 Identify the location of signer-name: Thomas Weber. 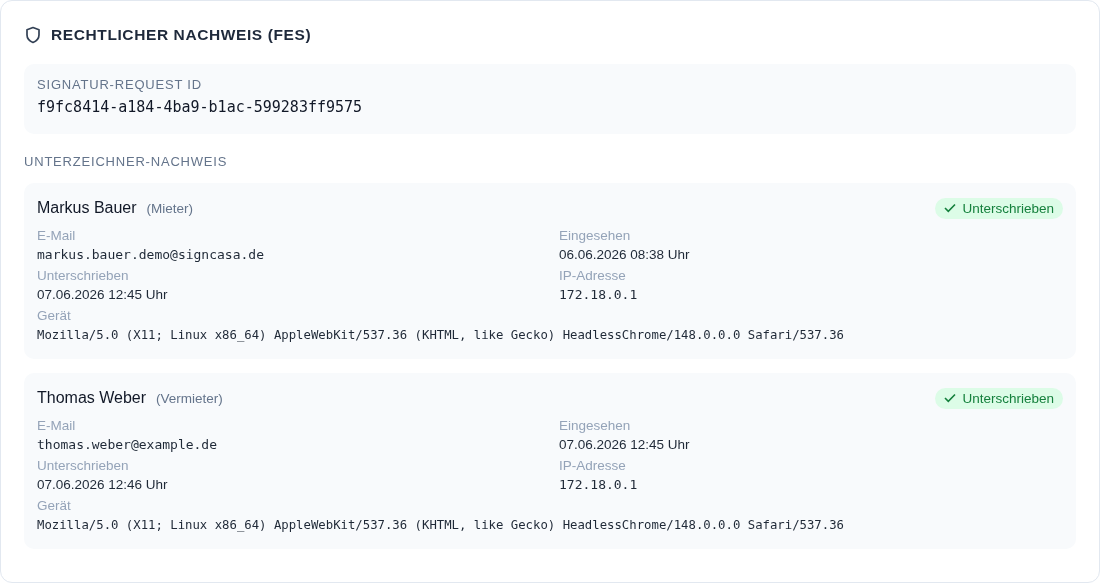
(92, 398).